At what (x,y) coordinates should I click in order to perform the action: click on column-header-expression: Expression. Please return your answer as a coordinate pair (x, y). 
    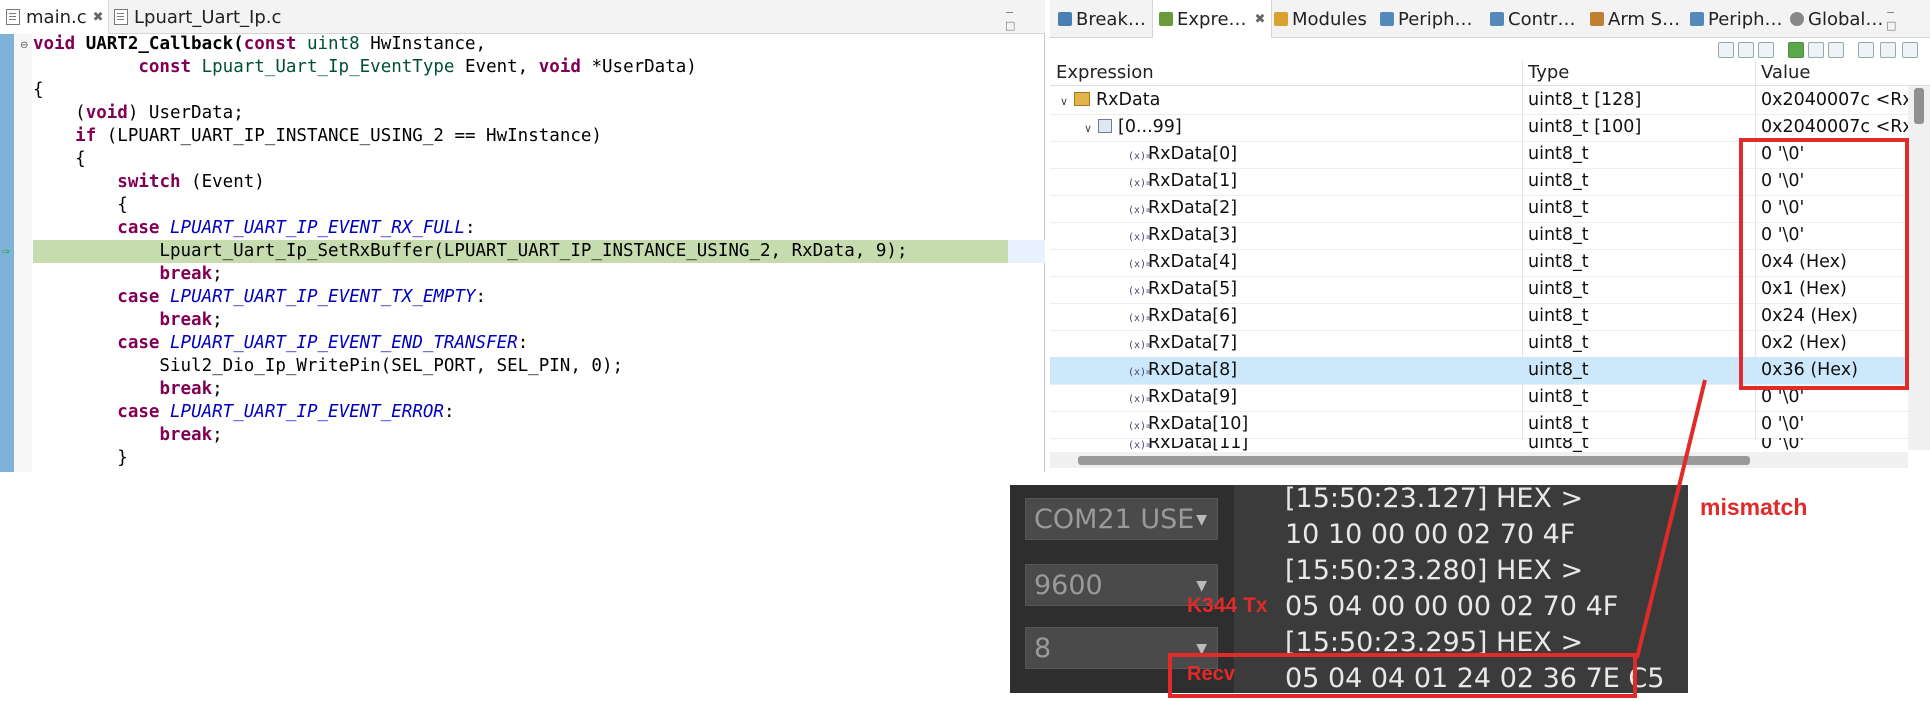
    Looking at the image, I should click on (1102, 73).